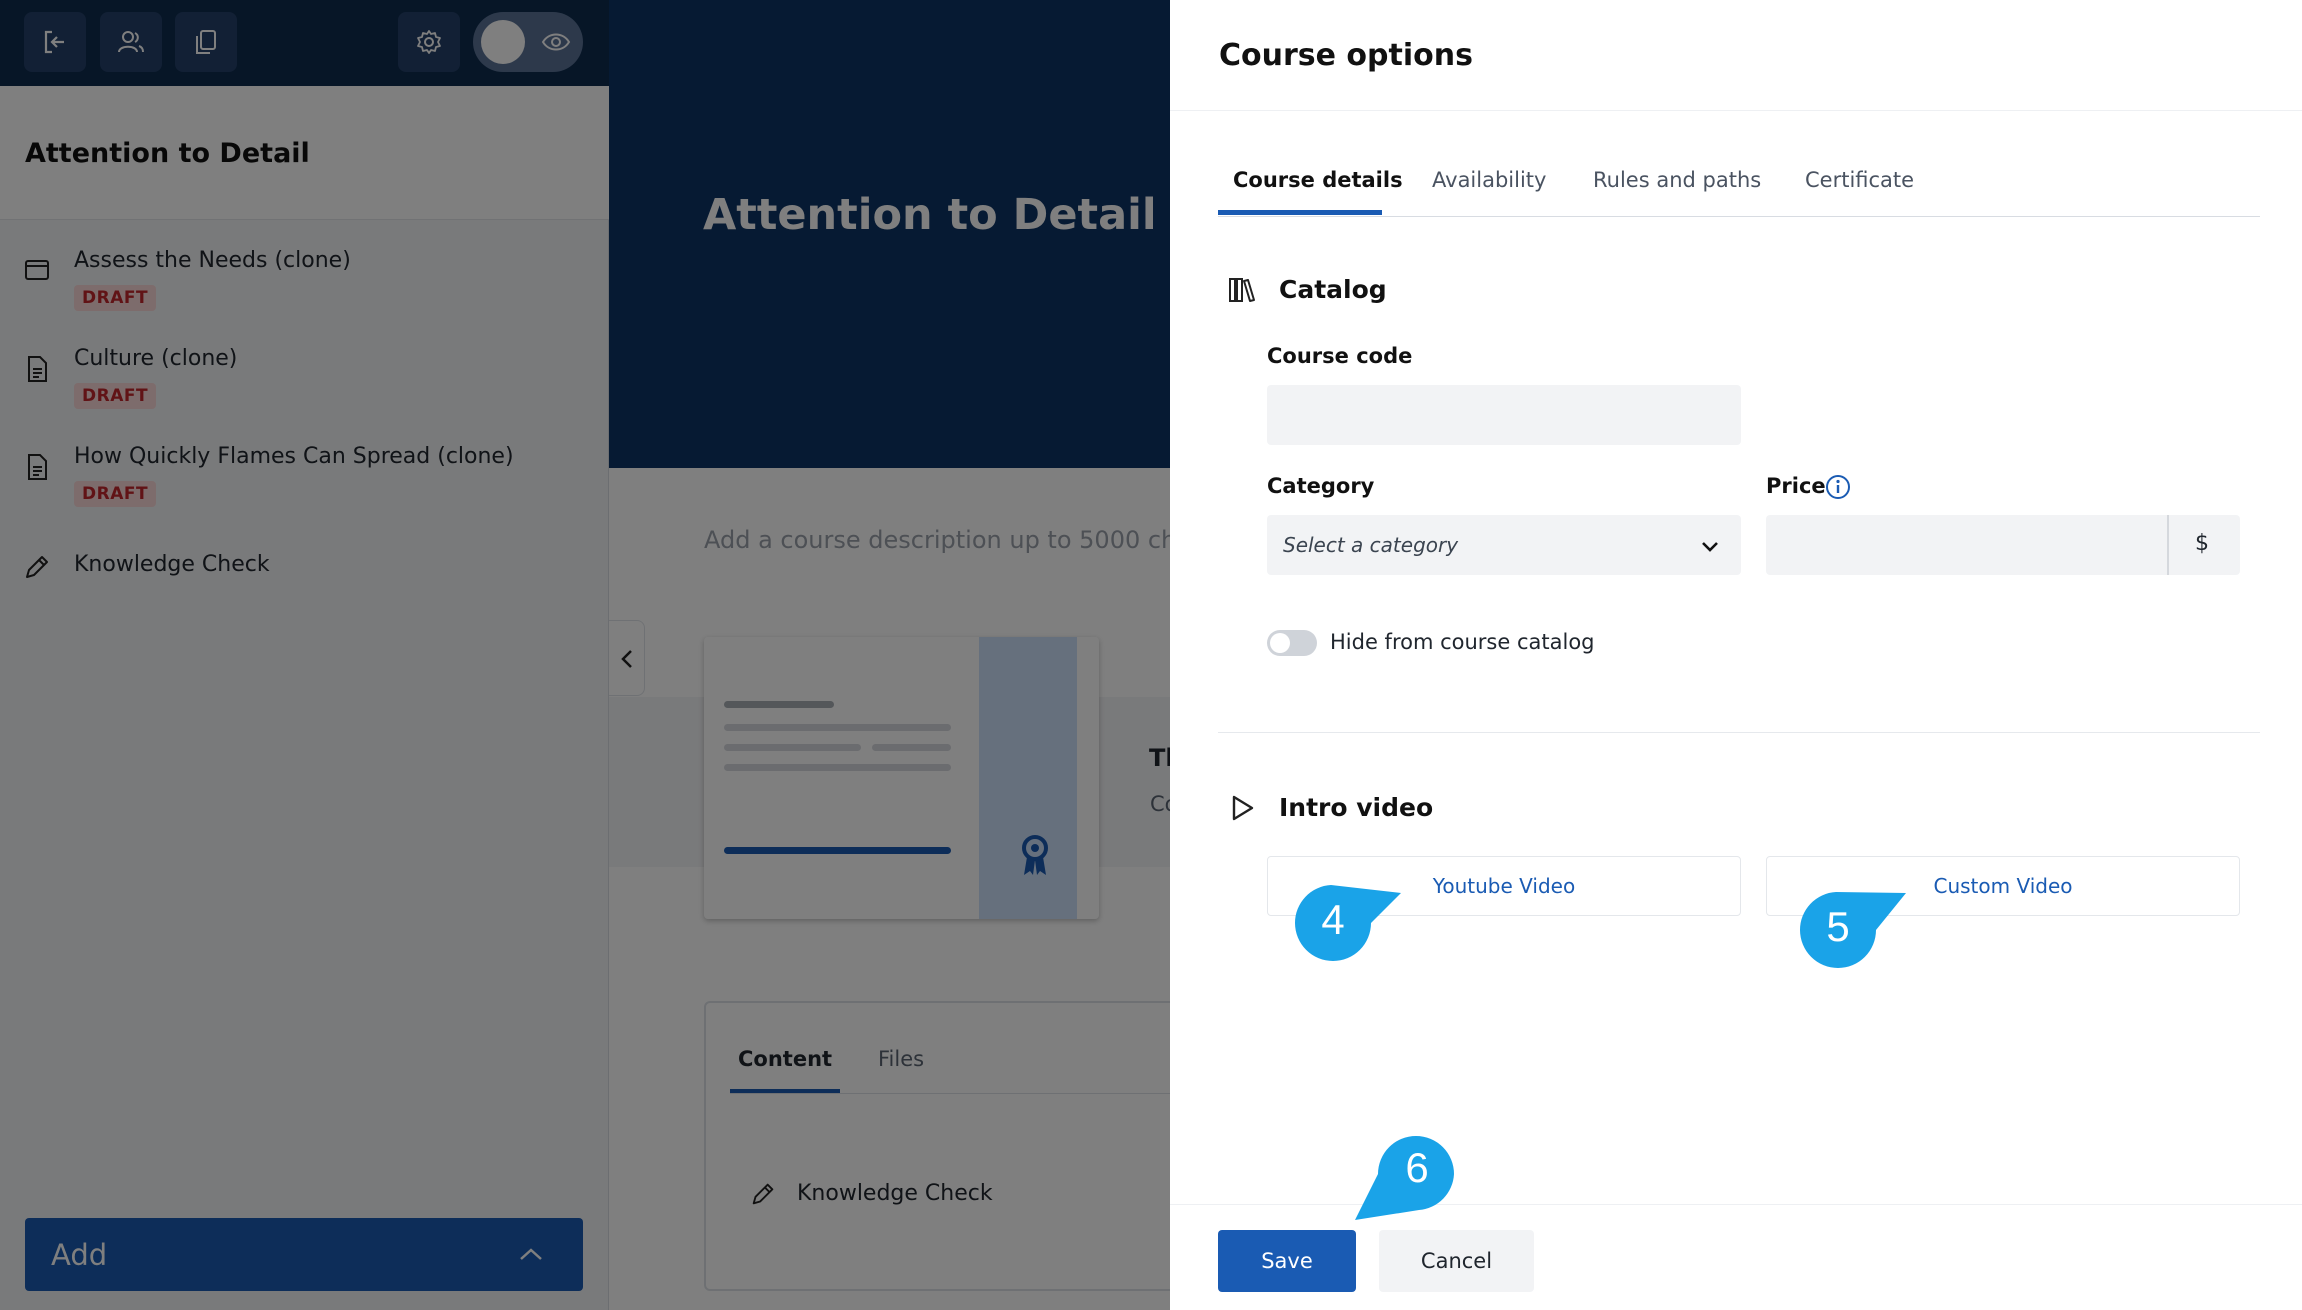 This screenshot has height=1310, width=2302. I want to click on step-callout-4: 4, so click(1348, 930).